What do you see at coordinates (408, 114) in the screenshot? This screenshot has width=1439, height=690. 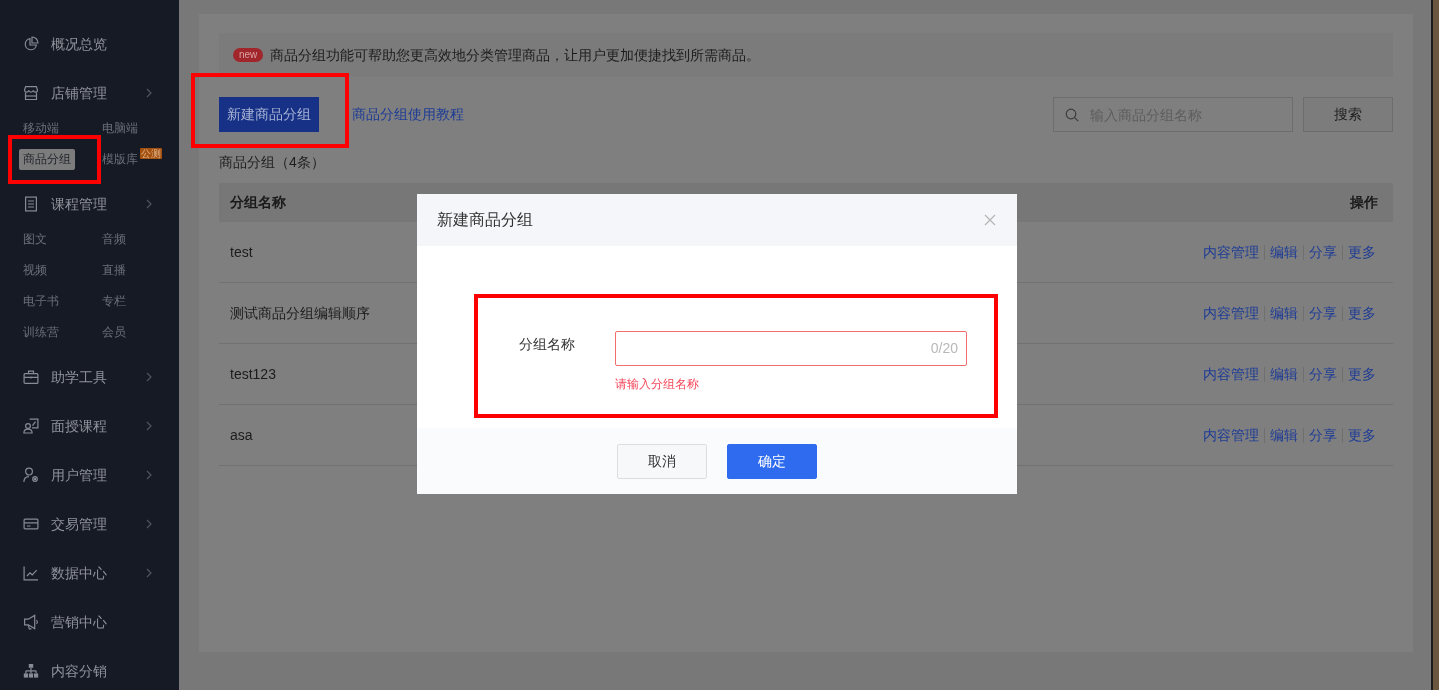 I see `tutorial-link: 商品分组使用教程` at bounding box center [408, 114].